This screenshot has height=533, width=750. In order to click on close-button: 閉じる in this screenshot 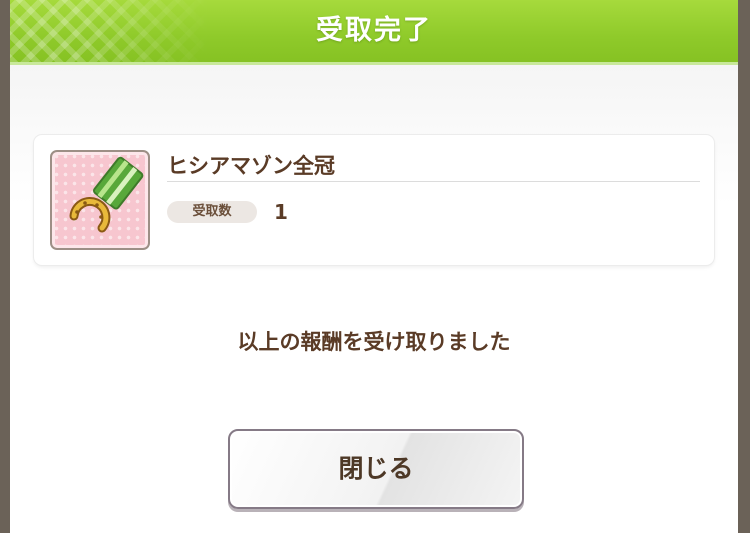, I will do `click(376, 469)`.